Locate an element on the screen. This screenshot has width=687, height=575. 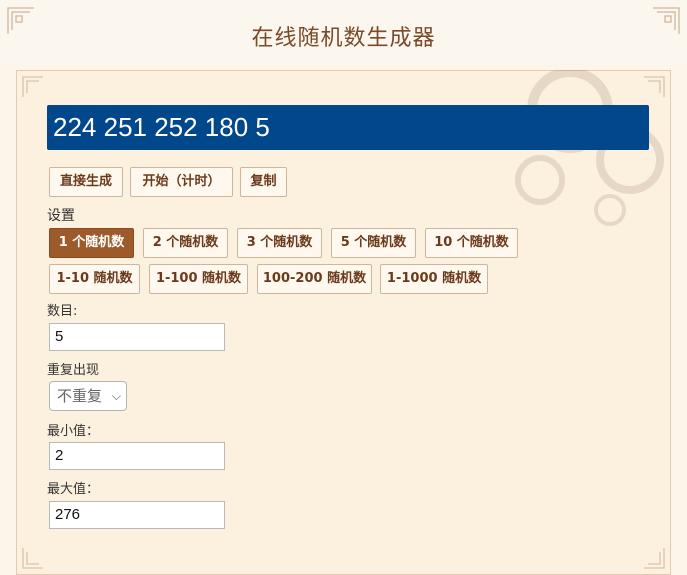
repeat-select-value: 不重复 is located at coordinates (80, 396).